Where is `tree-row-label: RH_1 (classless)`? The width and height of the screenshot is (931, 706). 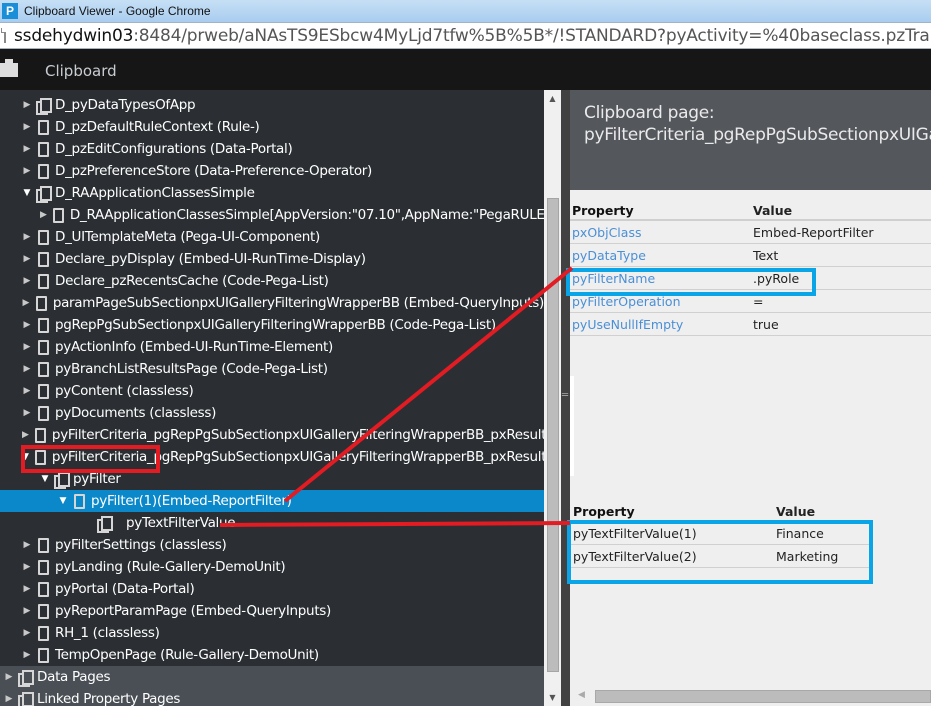 tree-row-label: RH_1 (classless) is located at coordinates (107, 633).